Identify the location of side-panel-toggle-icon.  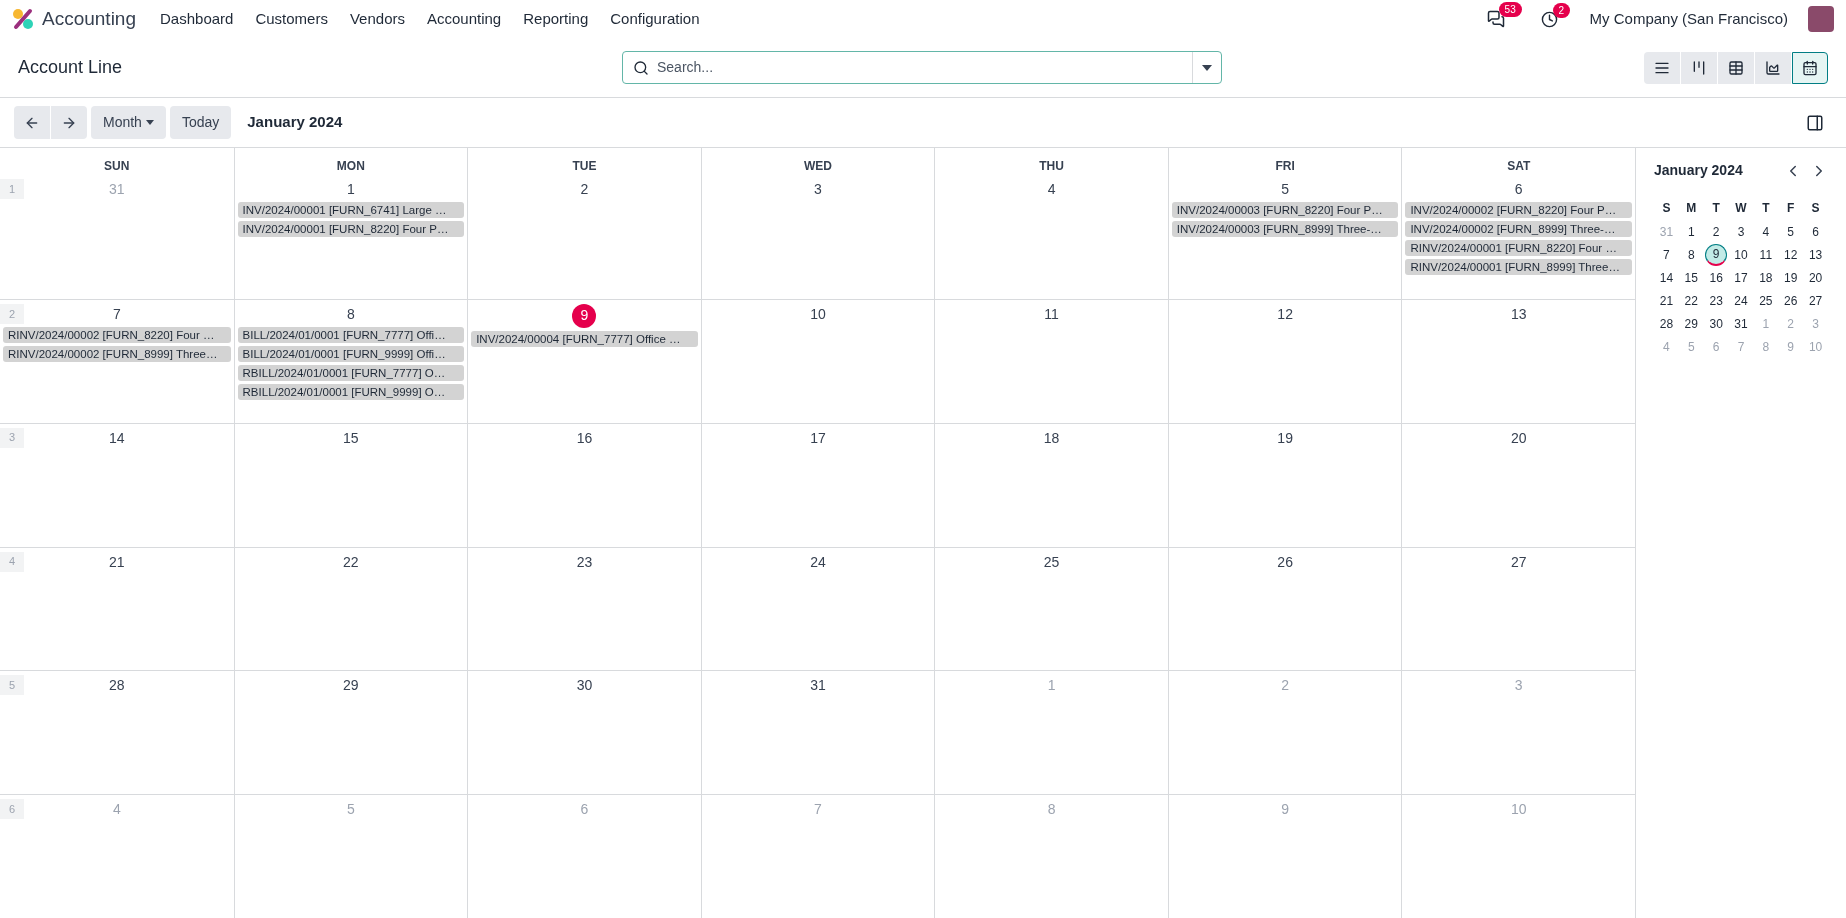
(1815, 122).